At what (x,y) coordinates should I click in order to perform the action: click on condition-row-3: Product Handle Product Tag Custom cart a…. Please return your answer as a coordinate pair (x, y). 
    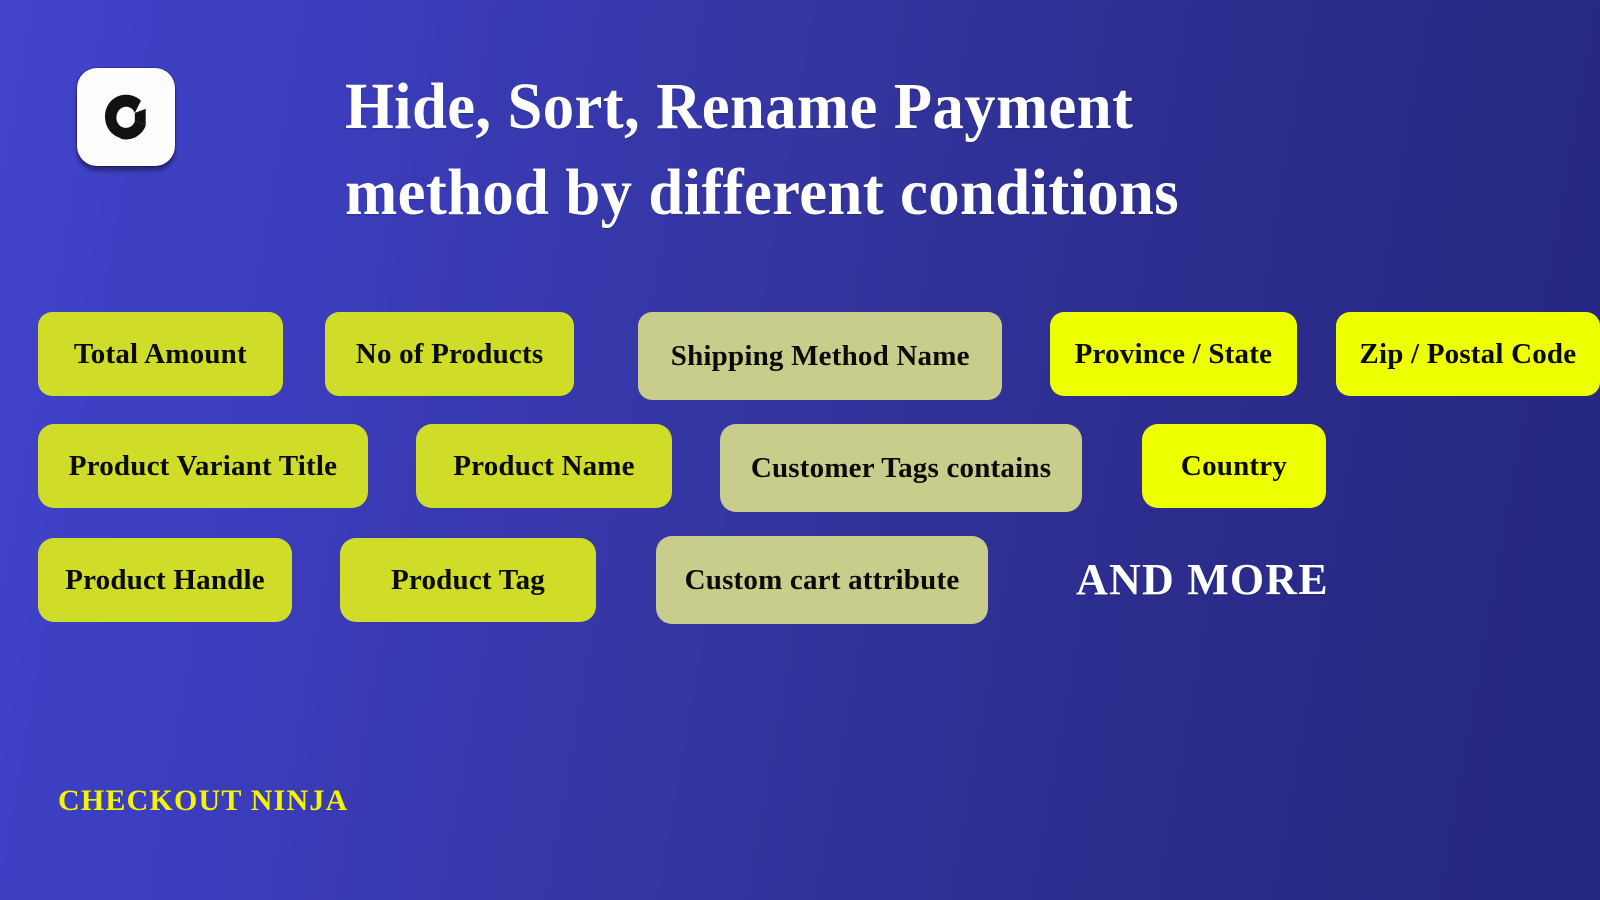
    Looking at the image, I should click on (800, 580).